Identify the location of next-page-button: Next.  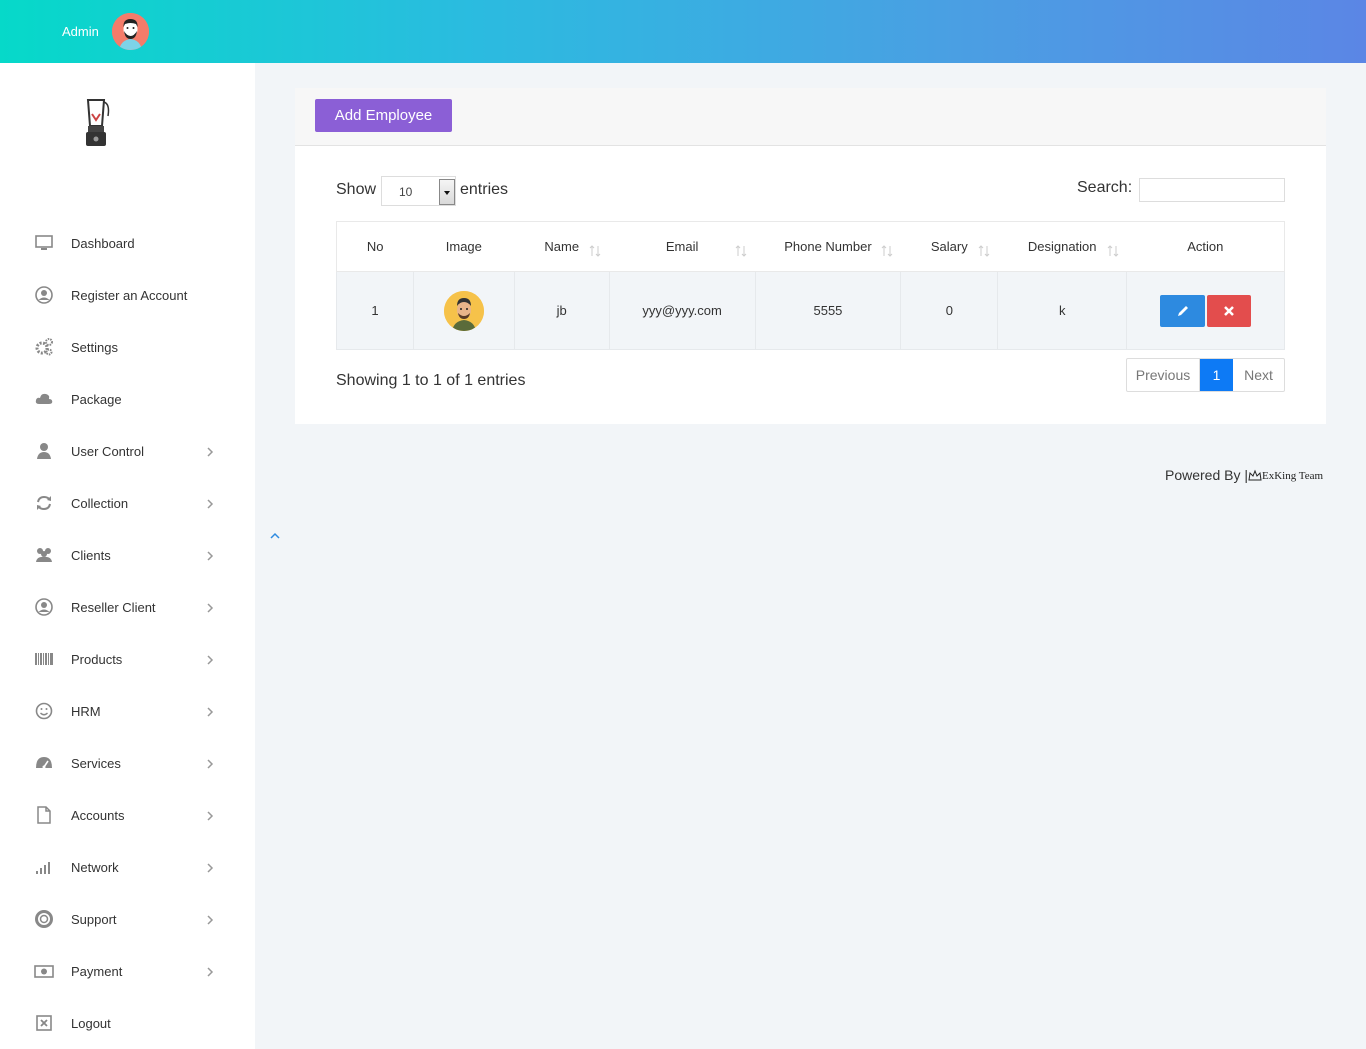
(1258, 375).